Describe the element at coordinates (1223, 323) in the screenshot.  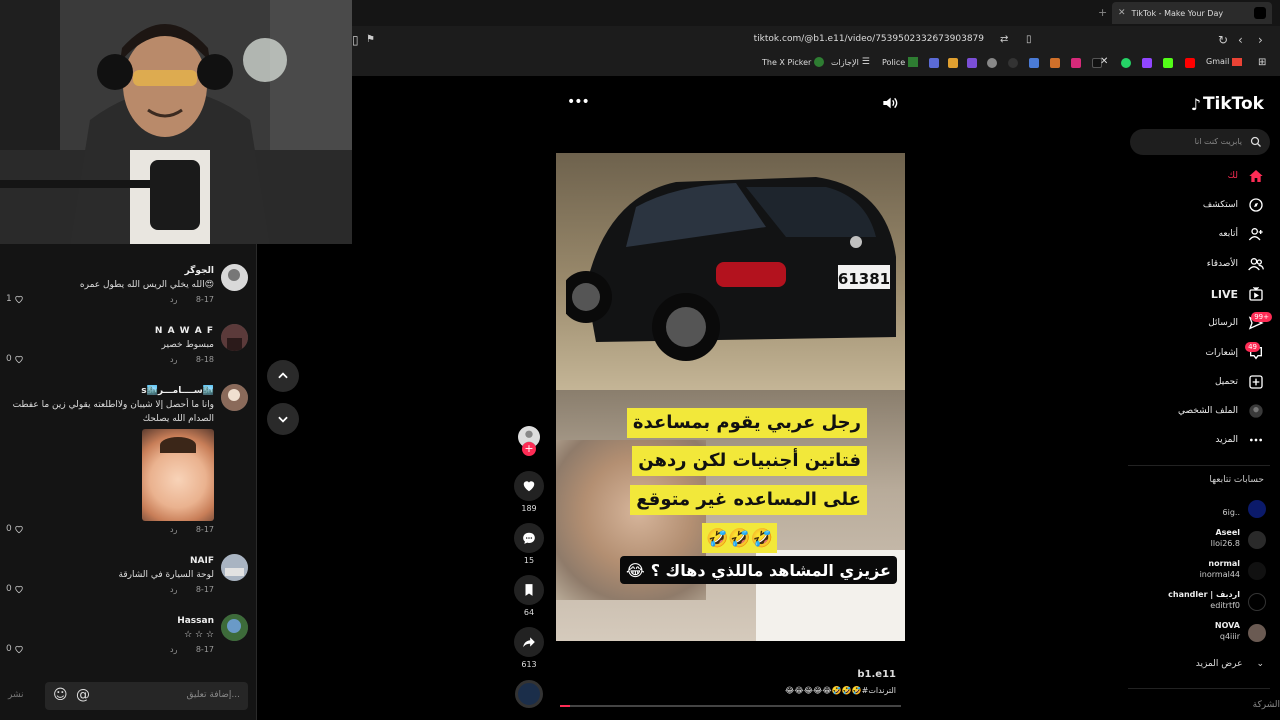
I see `sidebar-item-label: الرسائل` at that location.